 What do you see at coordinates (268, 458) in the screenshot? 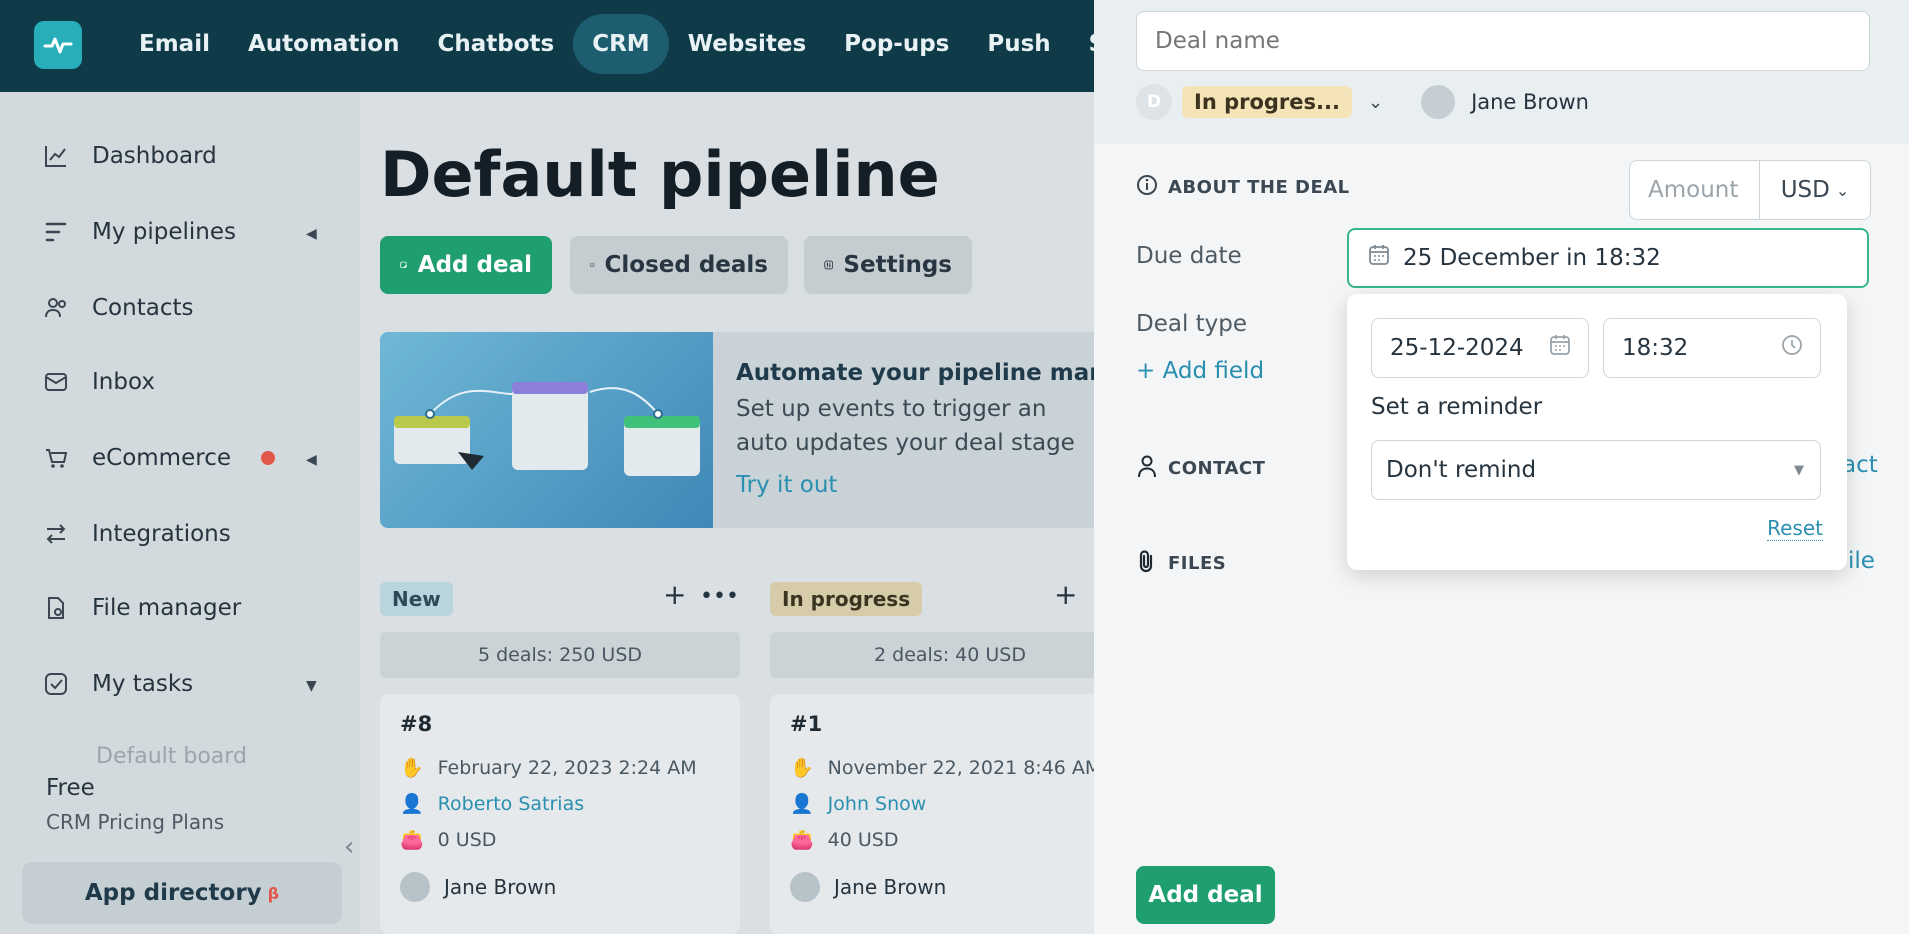
I see `notification-dot` at bounding box center [268, 458].